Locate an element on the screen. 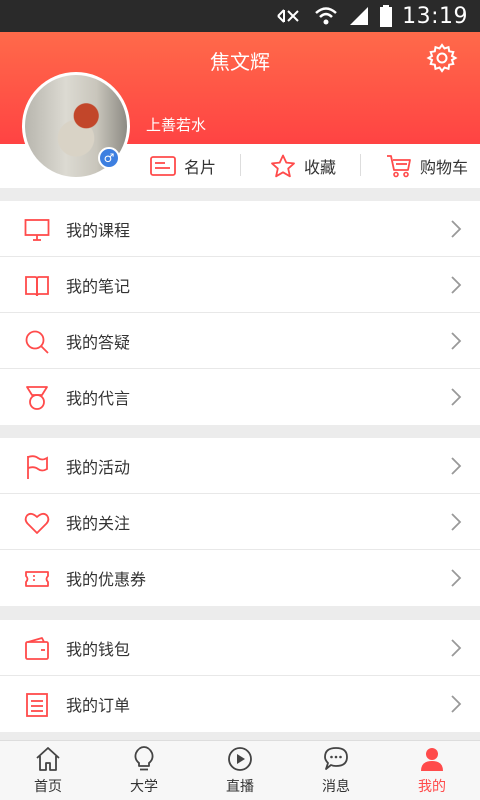 The width and height of the screenshot is (480, 800). menu-item-activities: 我的活动 is located at coordinates (240, 466).